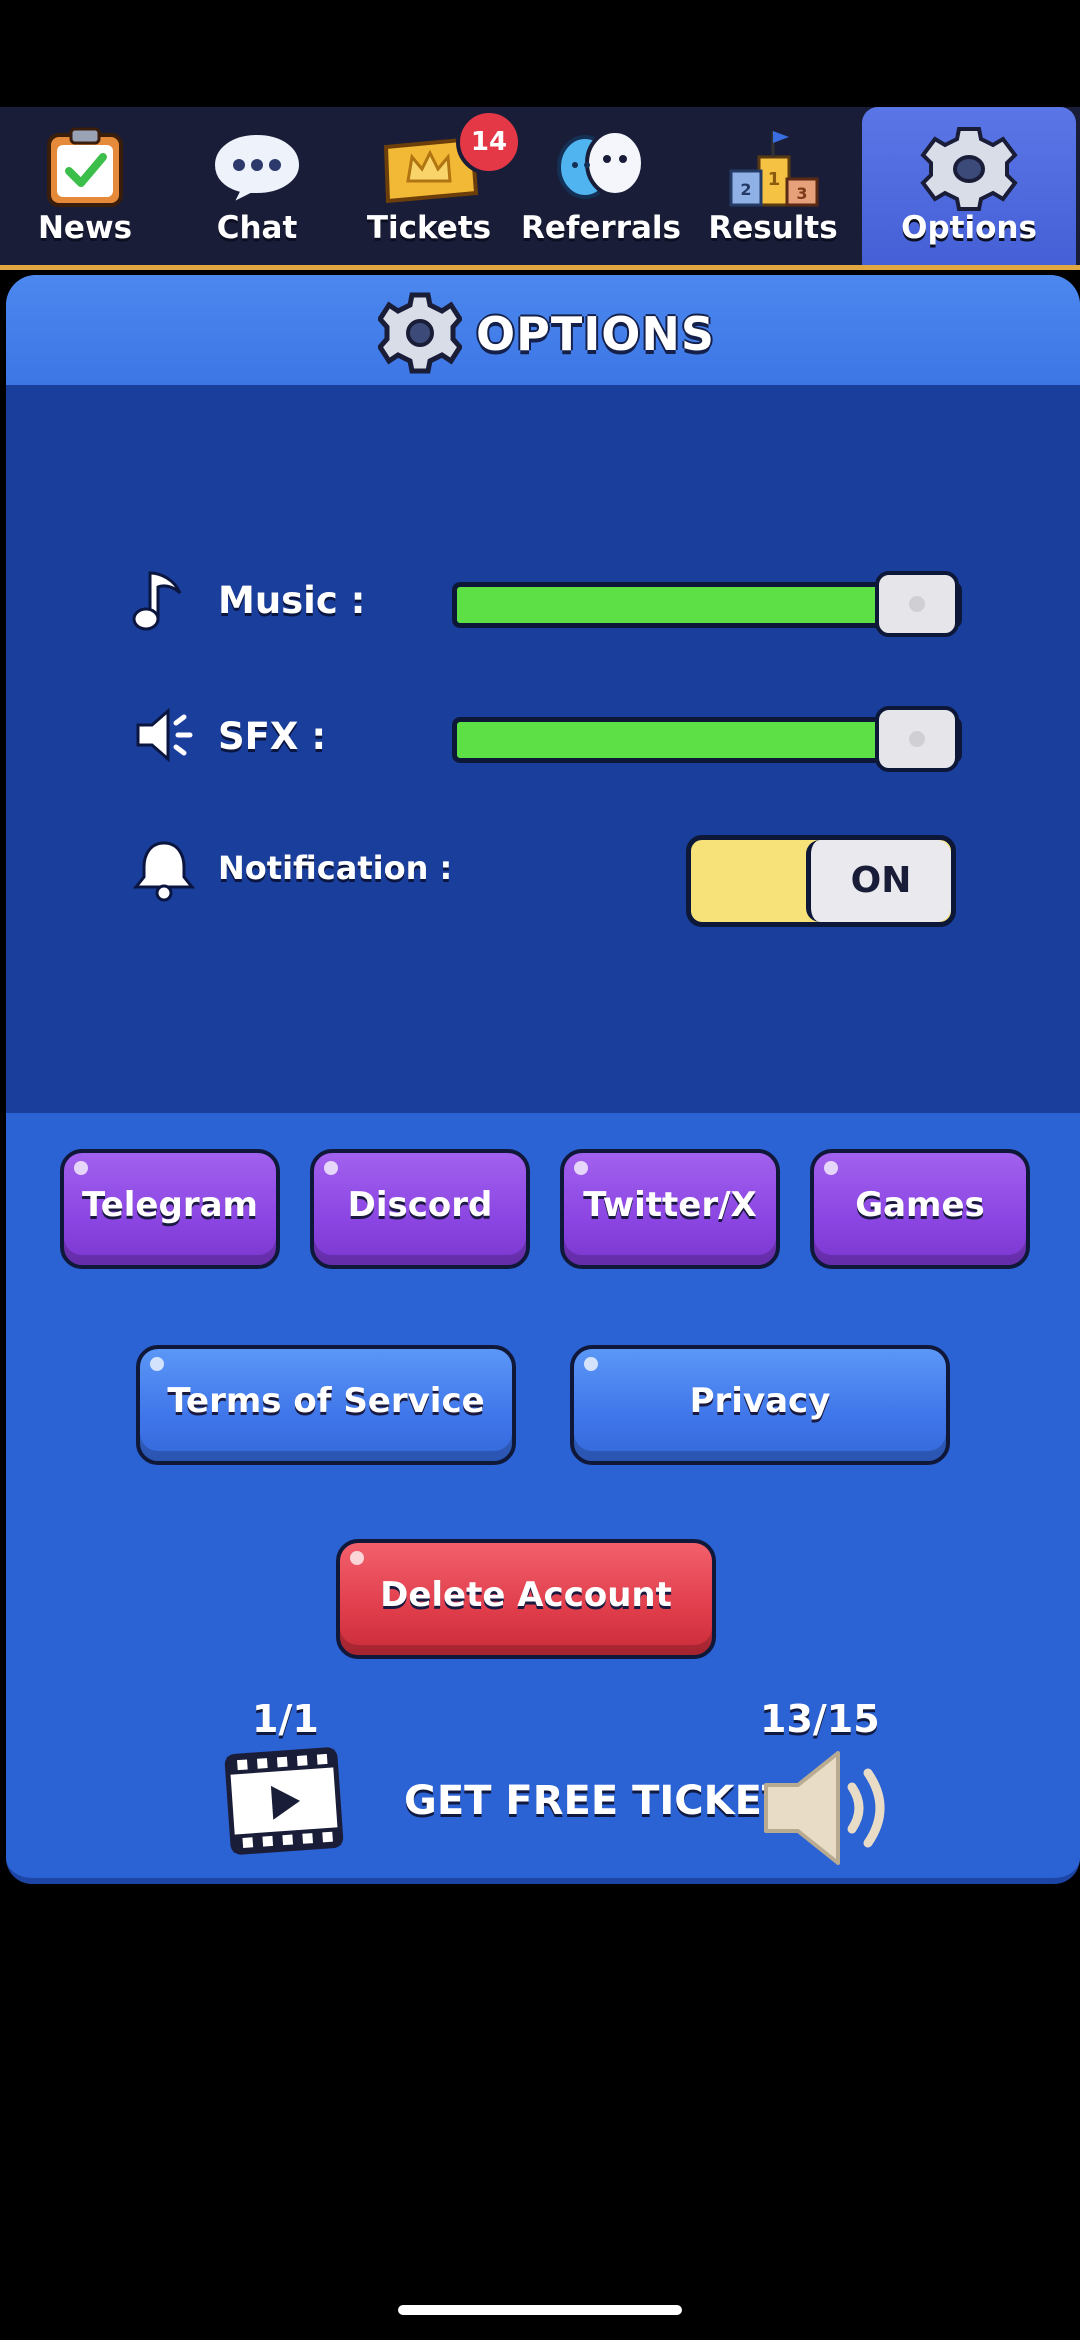 The image size is (1080, 2340). Describe the element at coordinates (335, 868) in the screenshot. I see `notification-label: Notification :` at that location.